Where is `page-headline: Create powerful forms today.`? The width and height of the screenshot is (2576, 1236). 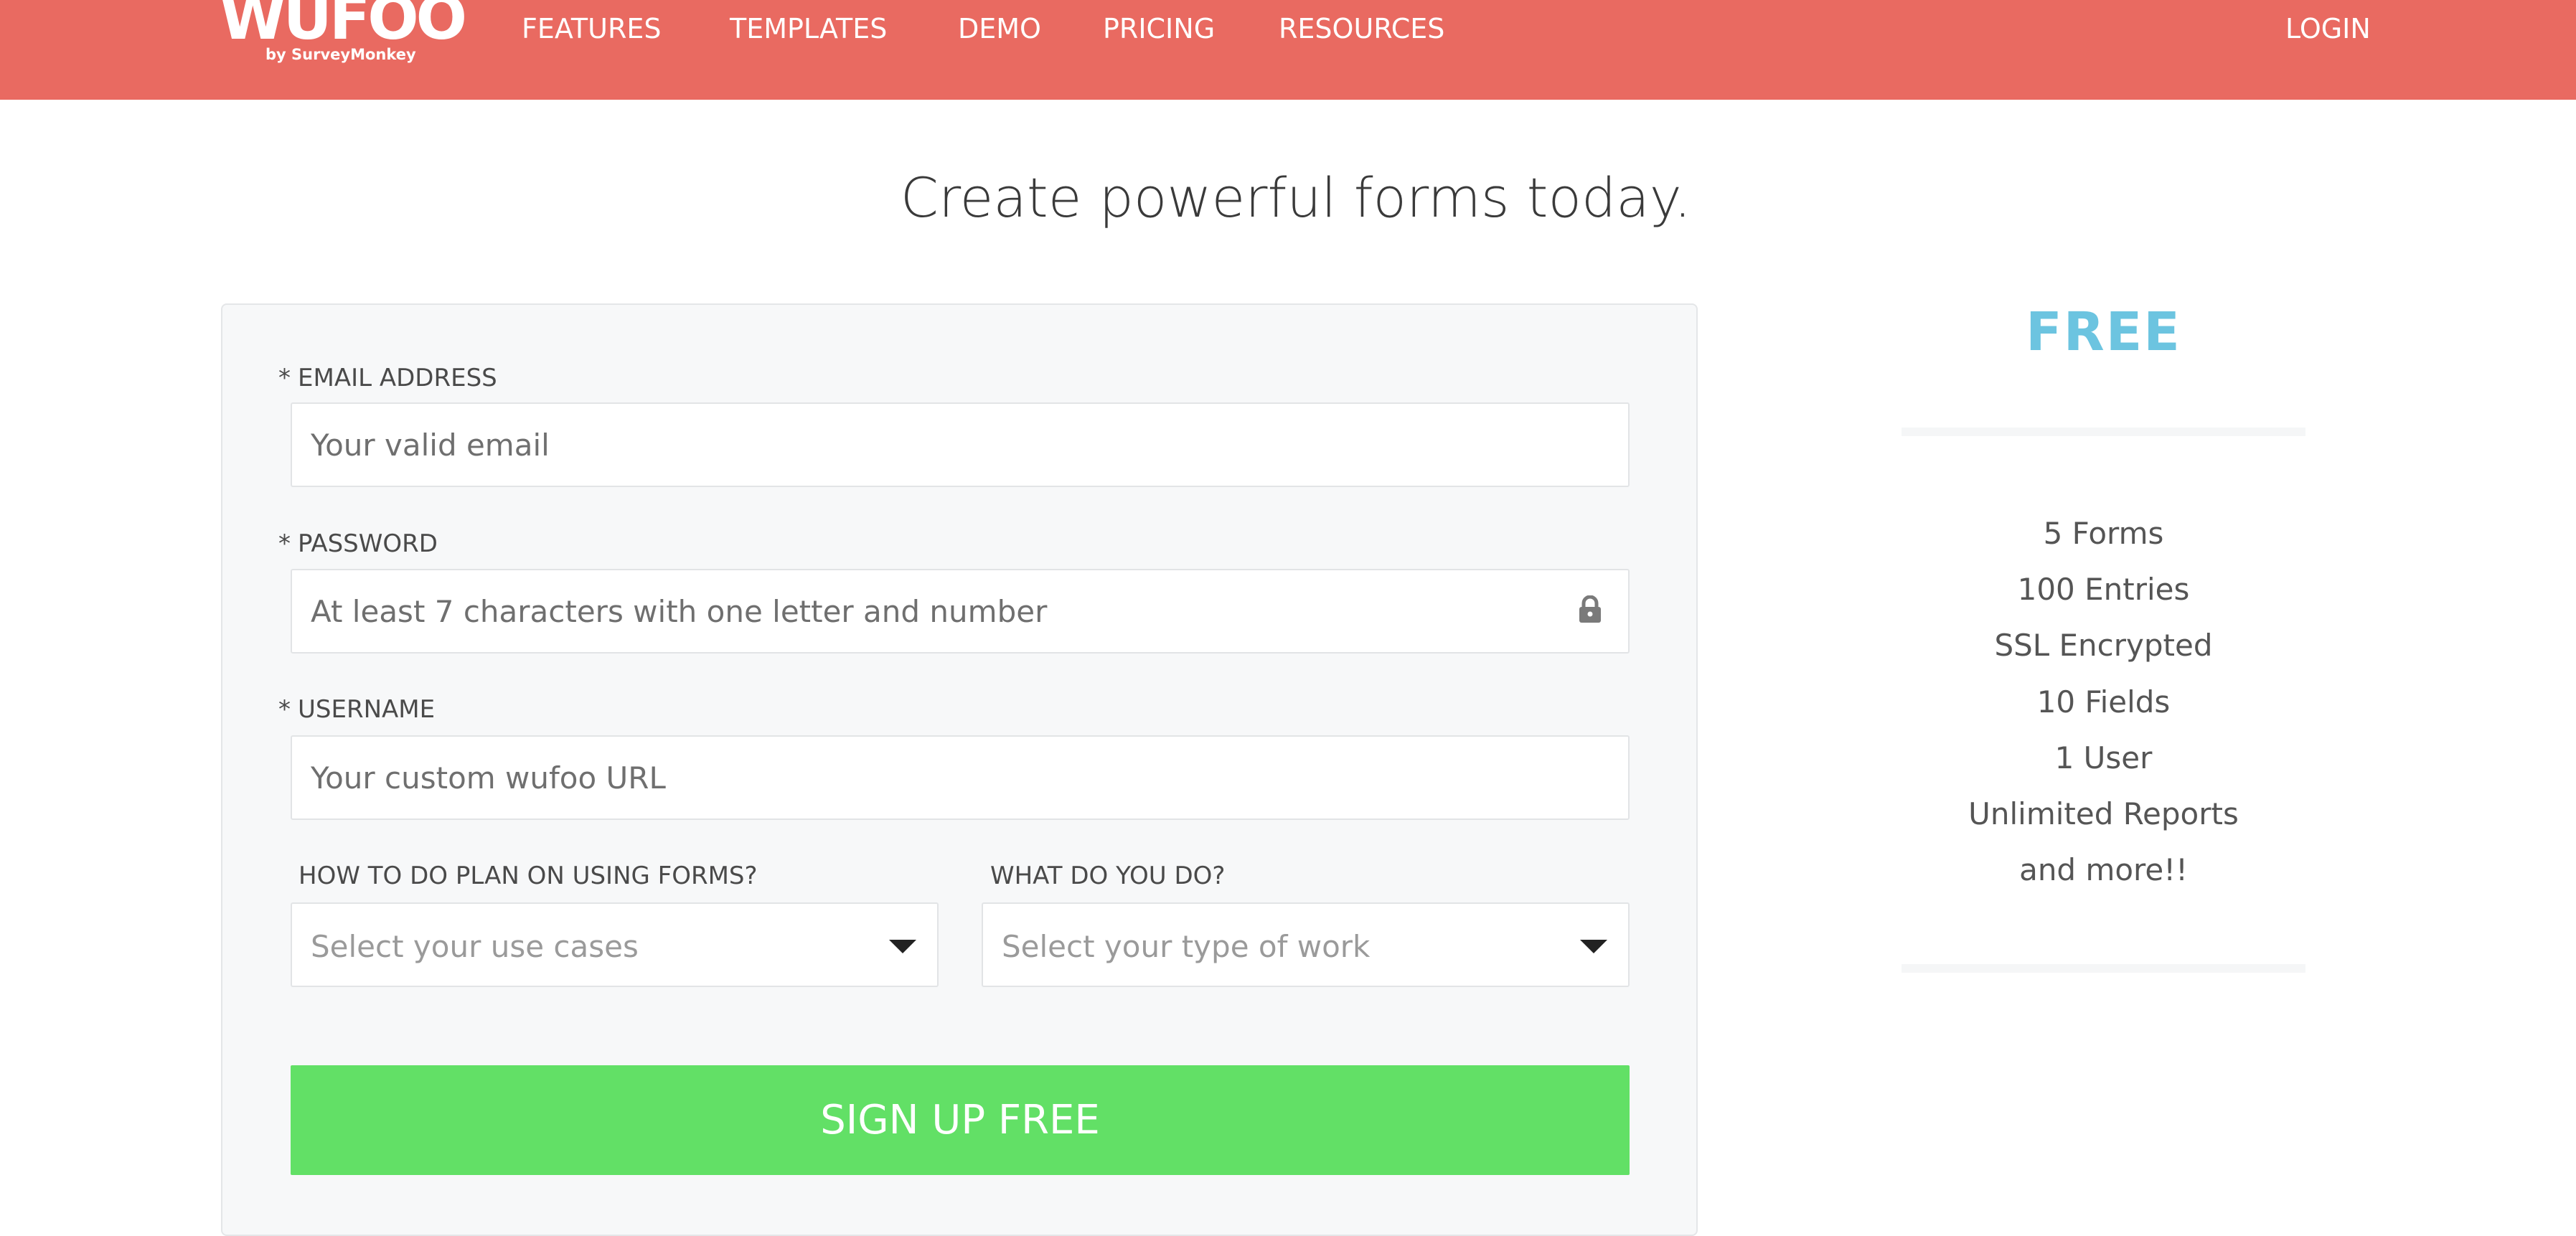
page-headline: Create powerful forms today. is located at coordinates (1296, 198).